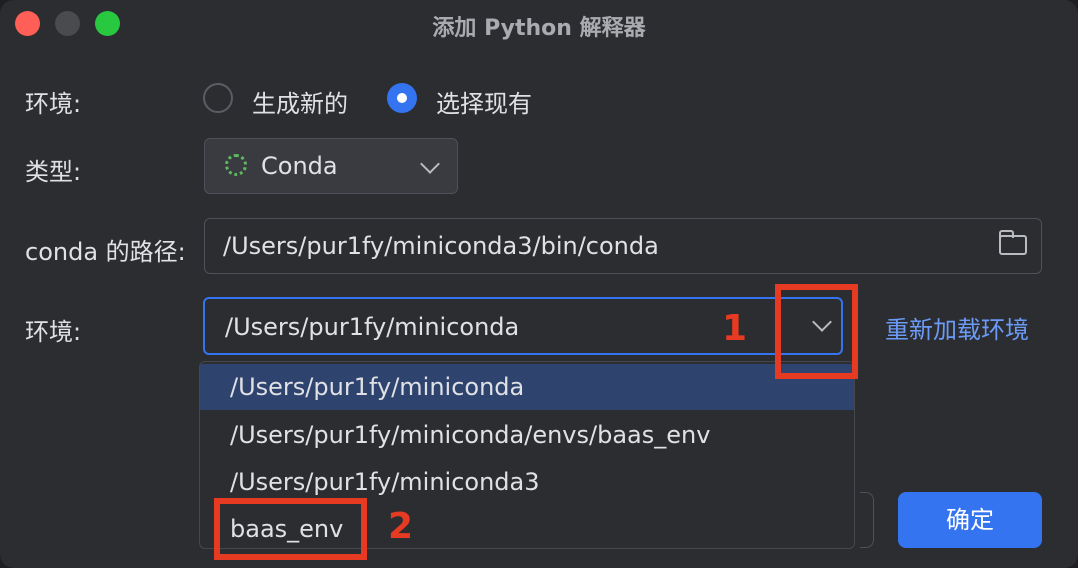 This screenshot has width=1078, height=568. I want to click on radio-select-existing-label: 选择现有, so click(484, 101).